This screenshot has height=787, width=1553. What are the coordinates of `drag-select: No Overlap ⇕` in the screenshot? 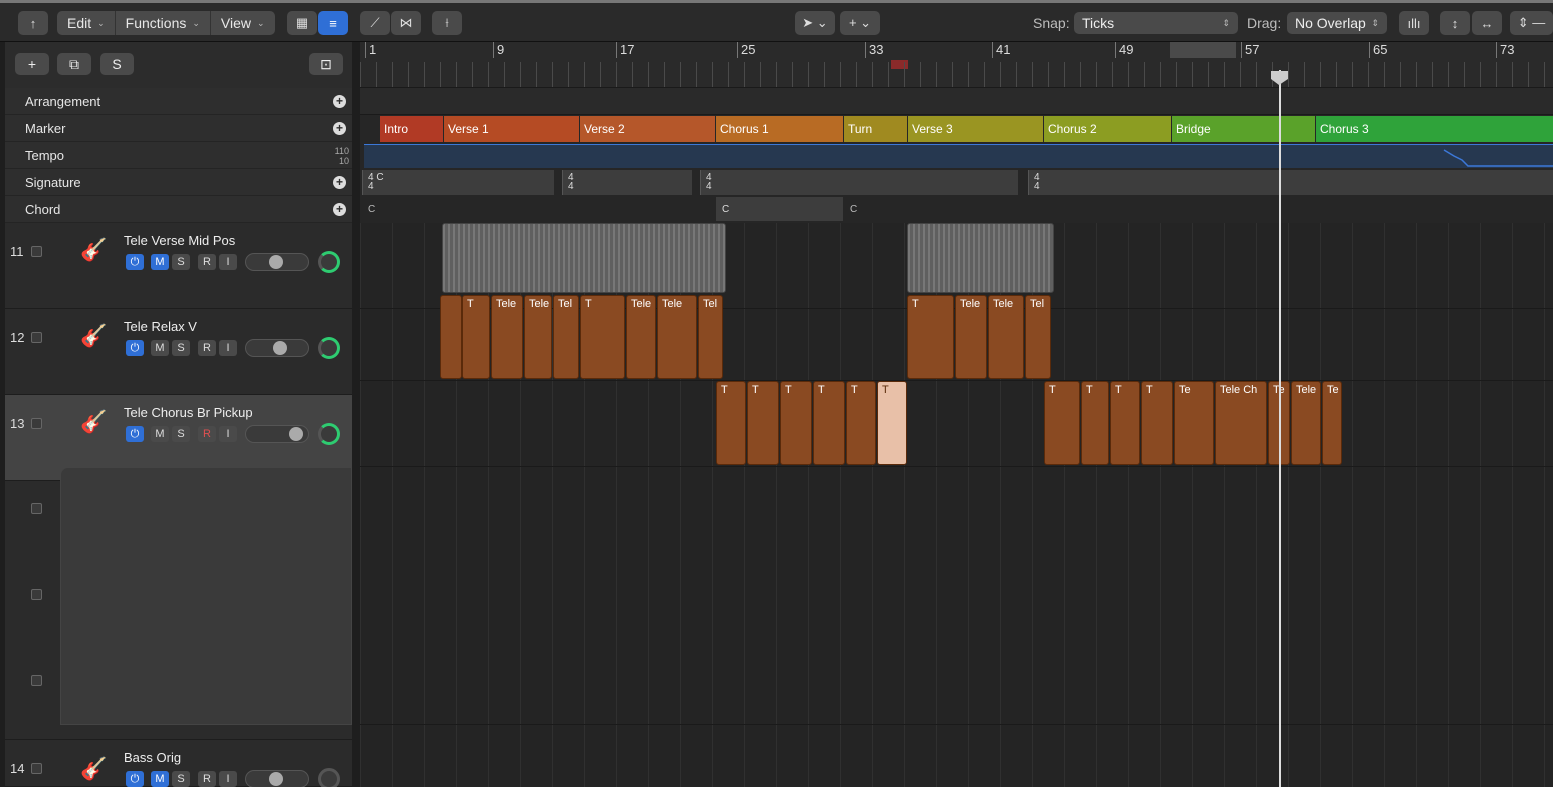 It's located at (1337, 23).